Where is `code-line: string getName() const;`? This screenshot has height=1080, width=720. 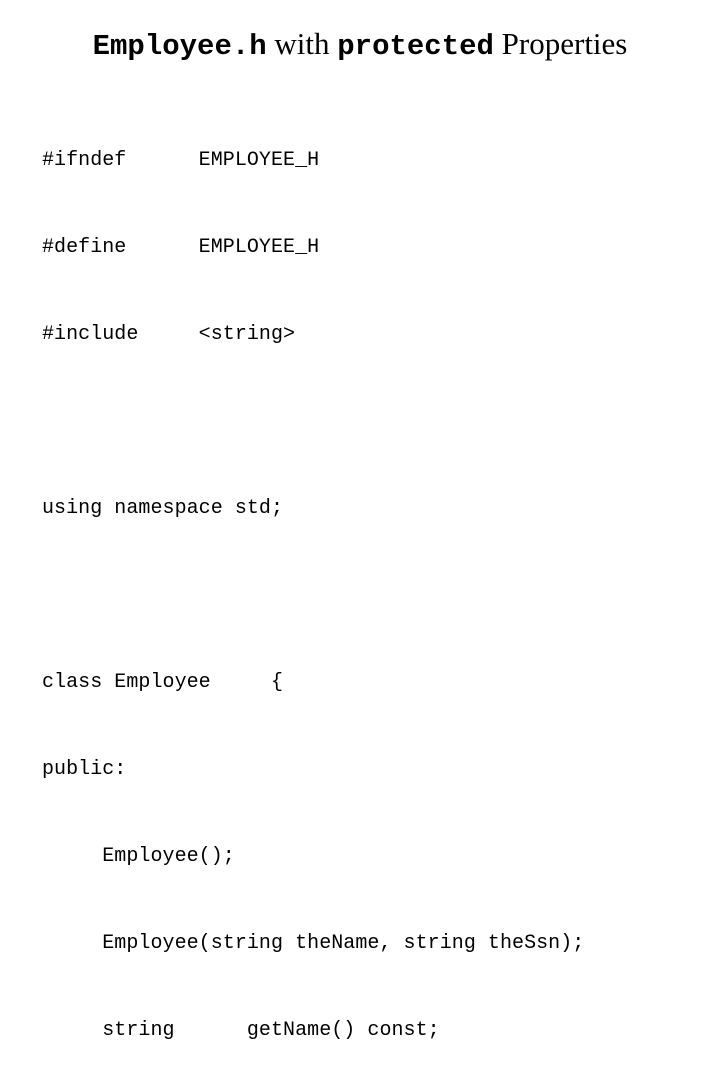
code-line: string getName() const; is located at coordinates (241, 1030).